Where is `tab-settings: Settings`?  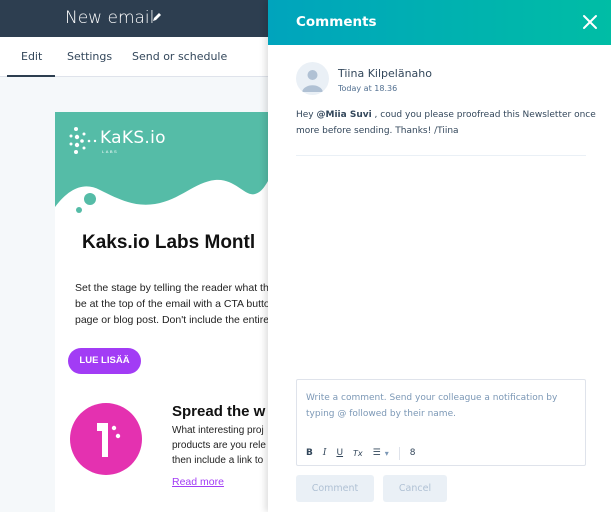 tab-settings: Settings is located at coordinates (89, 56).